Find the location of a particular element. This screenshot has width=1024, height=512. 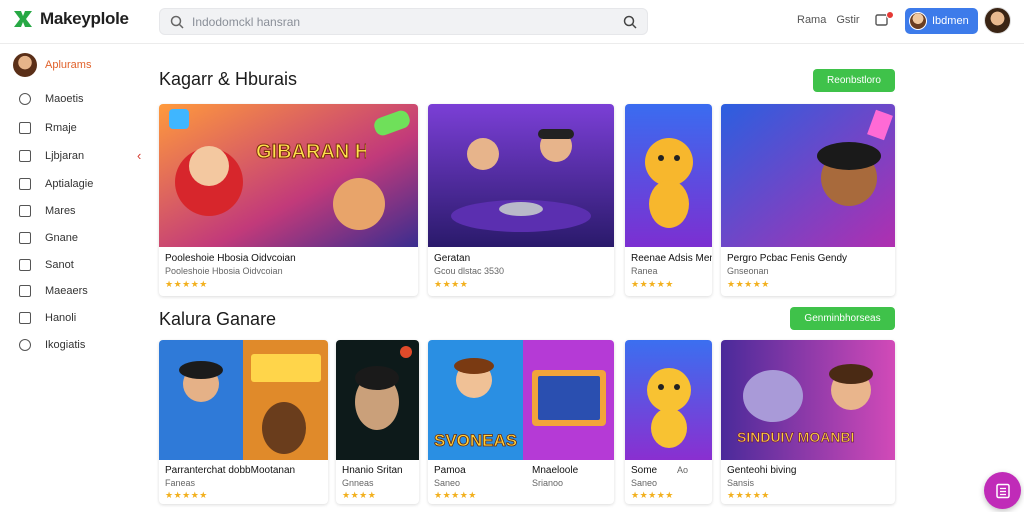

settings-icon is located at coordinates (25, 345).